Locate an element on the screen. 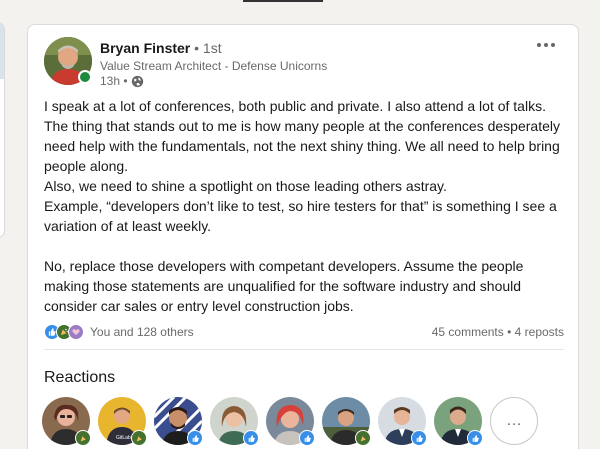 The image size is (600, 449). author-name-row: Bryan Finster • 1st is located at coordinates (161, 48).